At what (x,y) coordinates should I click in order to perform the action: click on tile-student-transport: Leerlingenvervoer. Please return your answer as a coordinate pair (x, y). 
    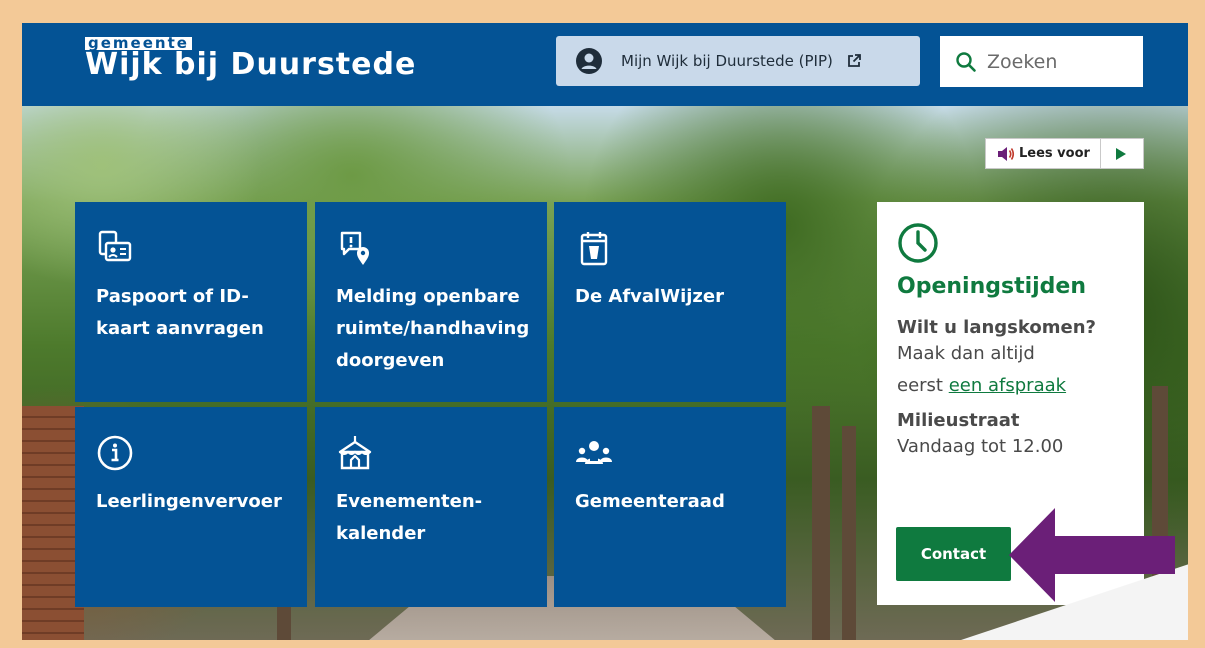
    Looking at the image, I should click on (191, 507).